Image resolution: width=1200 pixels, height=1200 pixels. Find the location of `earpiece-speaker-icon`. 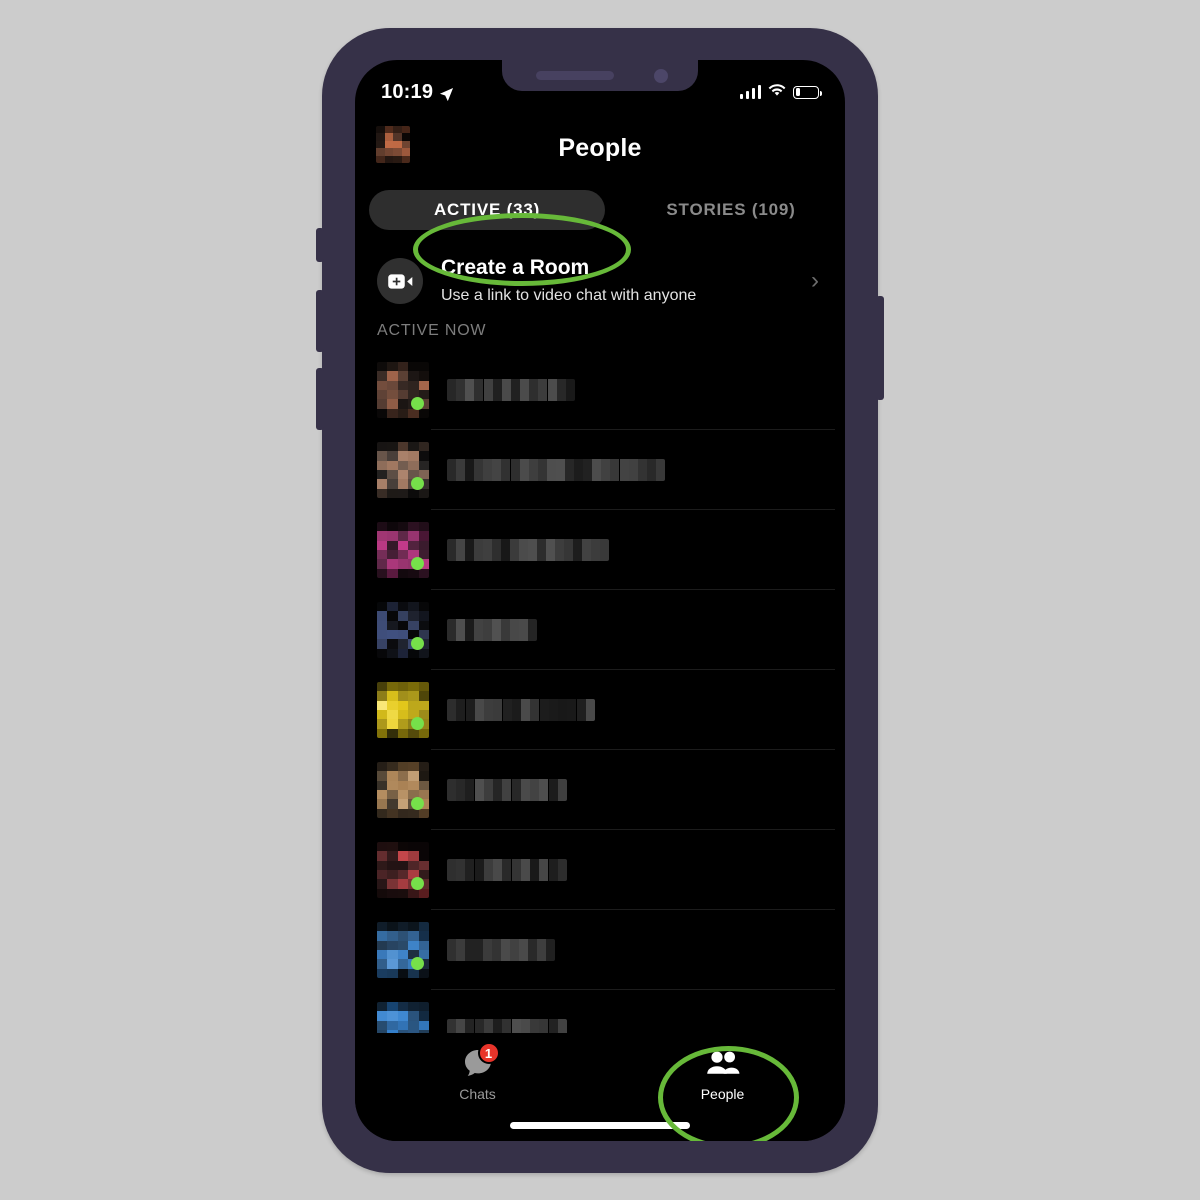

earpiece-speaker-icon is located at coordinates (575, 75).